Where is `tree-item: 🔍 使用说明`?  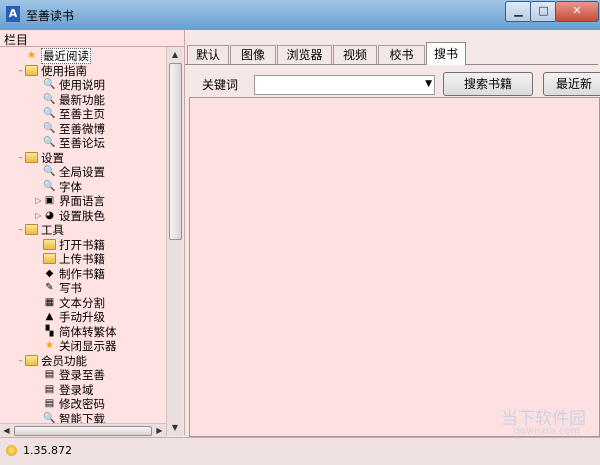
tree-item: 🔍 使用说明 is located at coordinates (69, 85).